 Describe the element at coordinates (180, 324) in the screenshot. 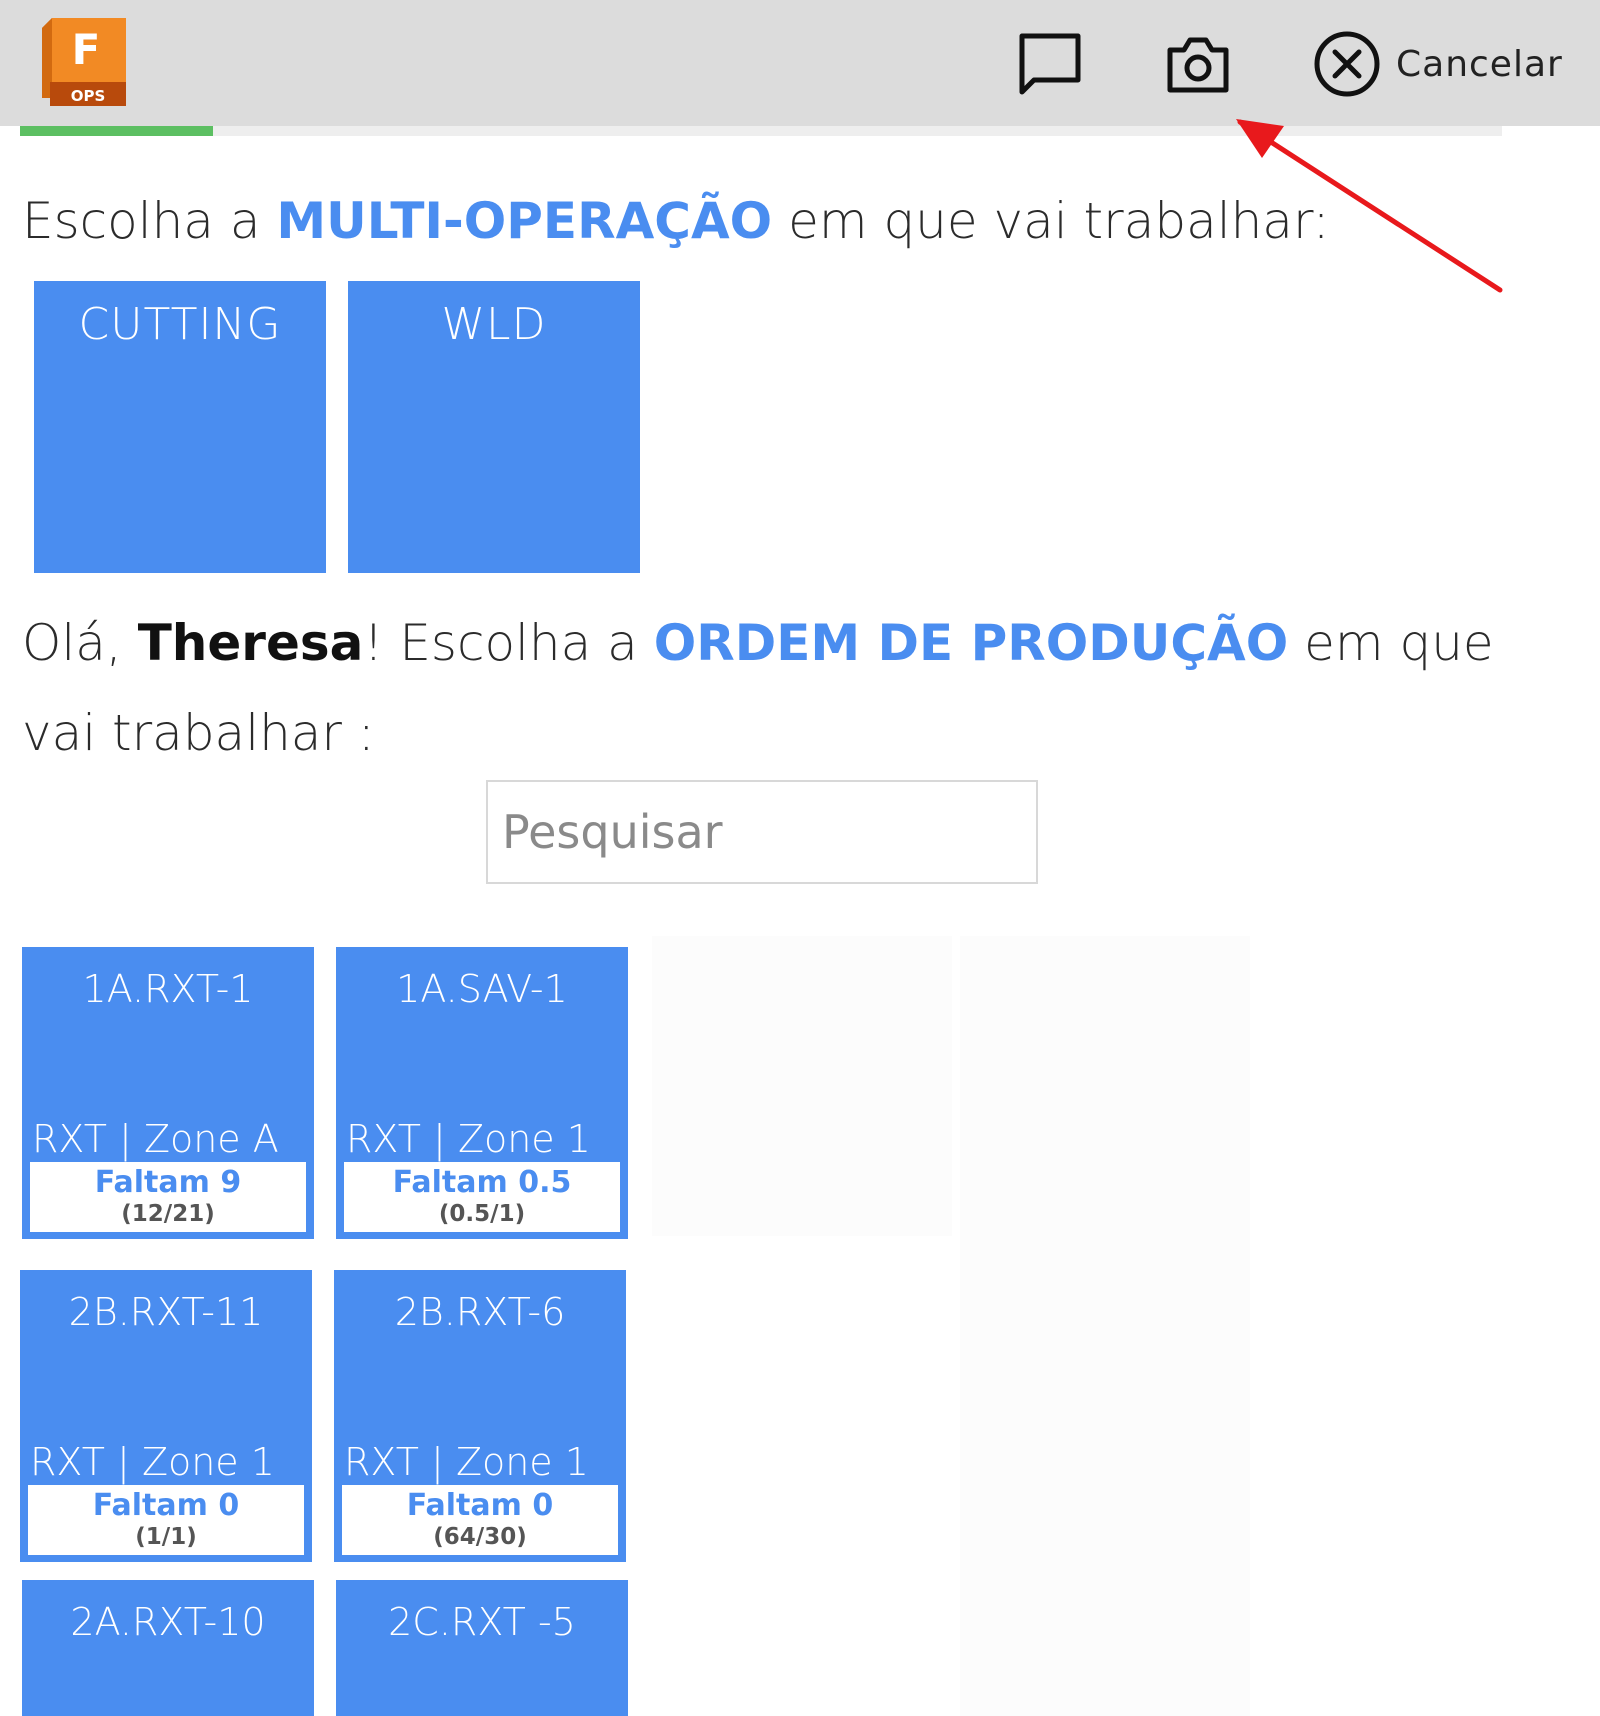

I see `tile-title: CUTTING` at that location.